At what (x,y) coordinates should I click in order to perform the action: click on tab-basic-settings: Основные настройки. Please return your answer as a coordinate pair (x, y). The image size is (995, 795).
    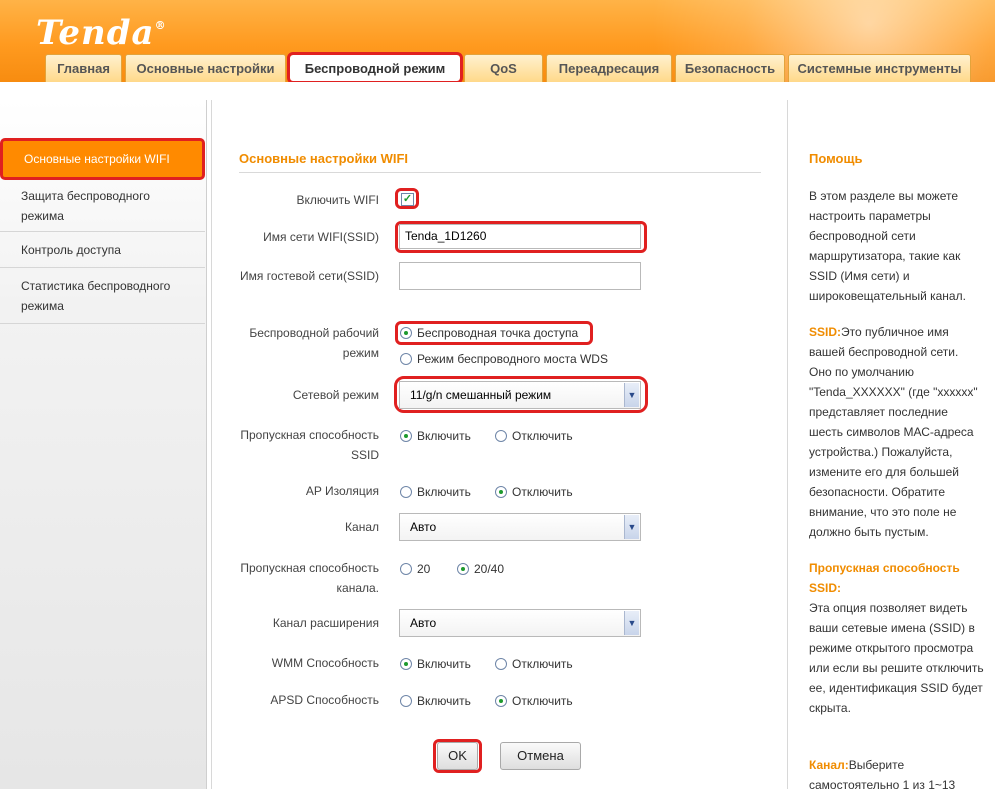
    Looking at the image, I should click on (205, 68).